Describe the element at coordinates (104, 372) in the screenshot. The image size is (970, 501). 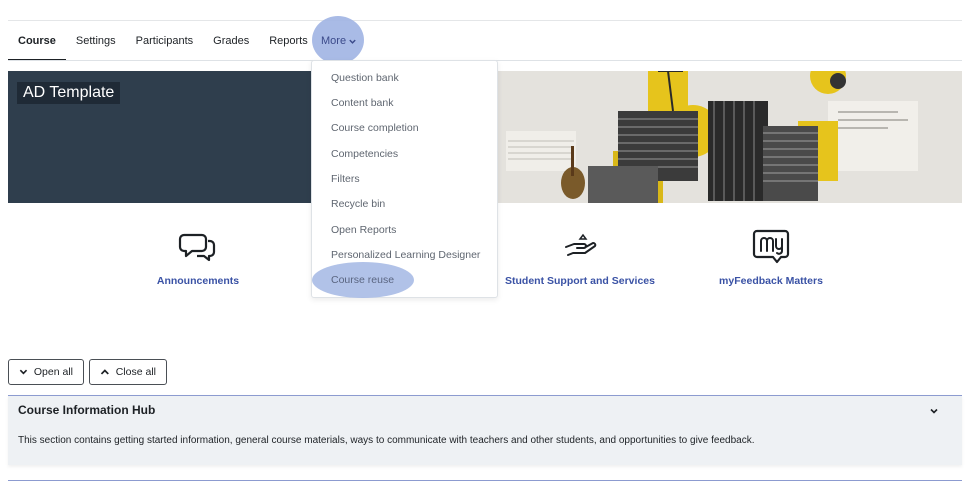
I see `chevron-up-icon` at that location.